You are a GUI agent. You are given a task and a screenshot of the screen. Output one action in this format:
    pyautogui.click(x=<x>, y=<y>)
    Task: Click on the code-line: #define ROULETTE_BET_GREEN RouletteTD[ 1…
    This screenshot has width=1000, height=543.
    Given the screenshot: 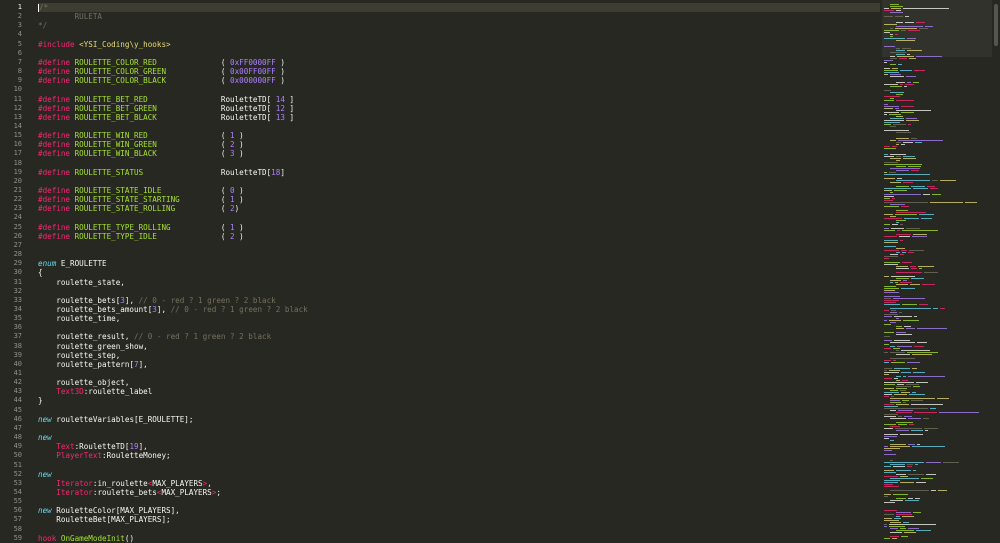 What is the action you would take?
    pyautogui.click(x=166, y=108)
    